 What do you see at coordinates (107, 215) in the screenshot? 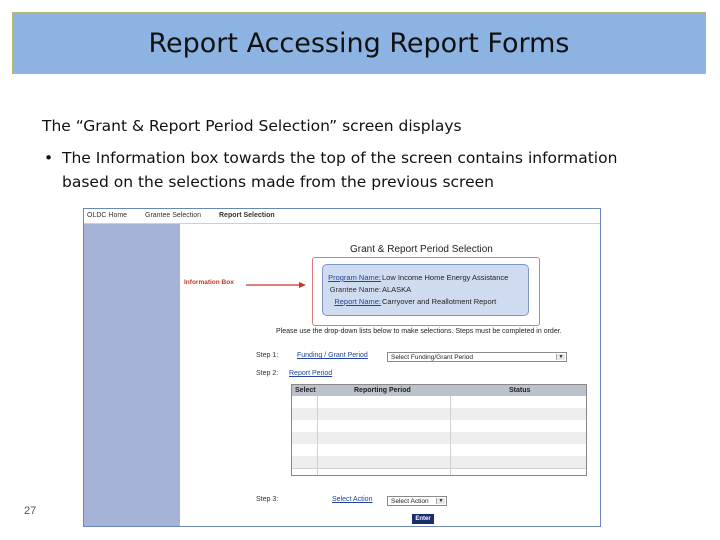
I see `nav-oldc-home: OLDC Home` at bounding box center [107, 215].